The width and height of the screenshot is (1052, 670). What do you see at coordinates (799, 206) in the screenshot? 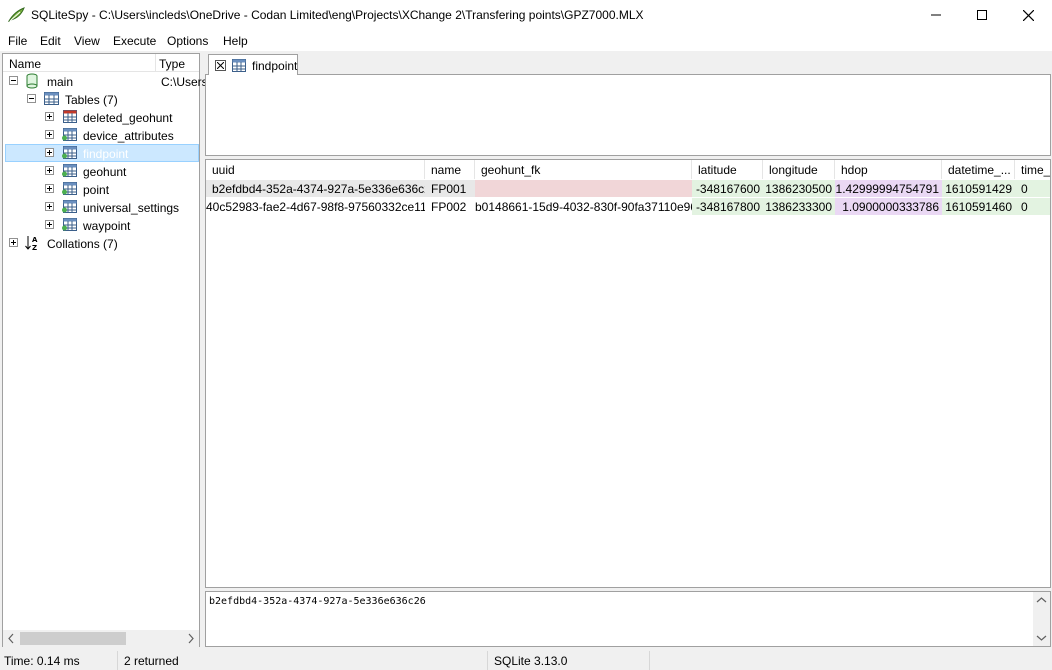
I see `cell-longitude: 1386233300` at bounding box center [799, 206].